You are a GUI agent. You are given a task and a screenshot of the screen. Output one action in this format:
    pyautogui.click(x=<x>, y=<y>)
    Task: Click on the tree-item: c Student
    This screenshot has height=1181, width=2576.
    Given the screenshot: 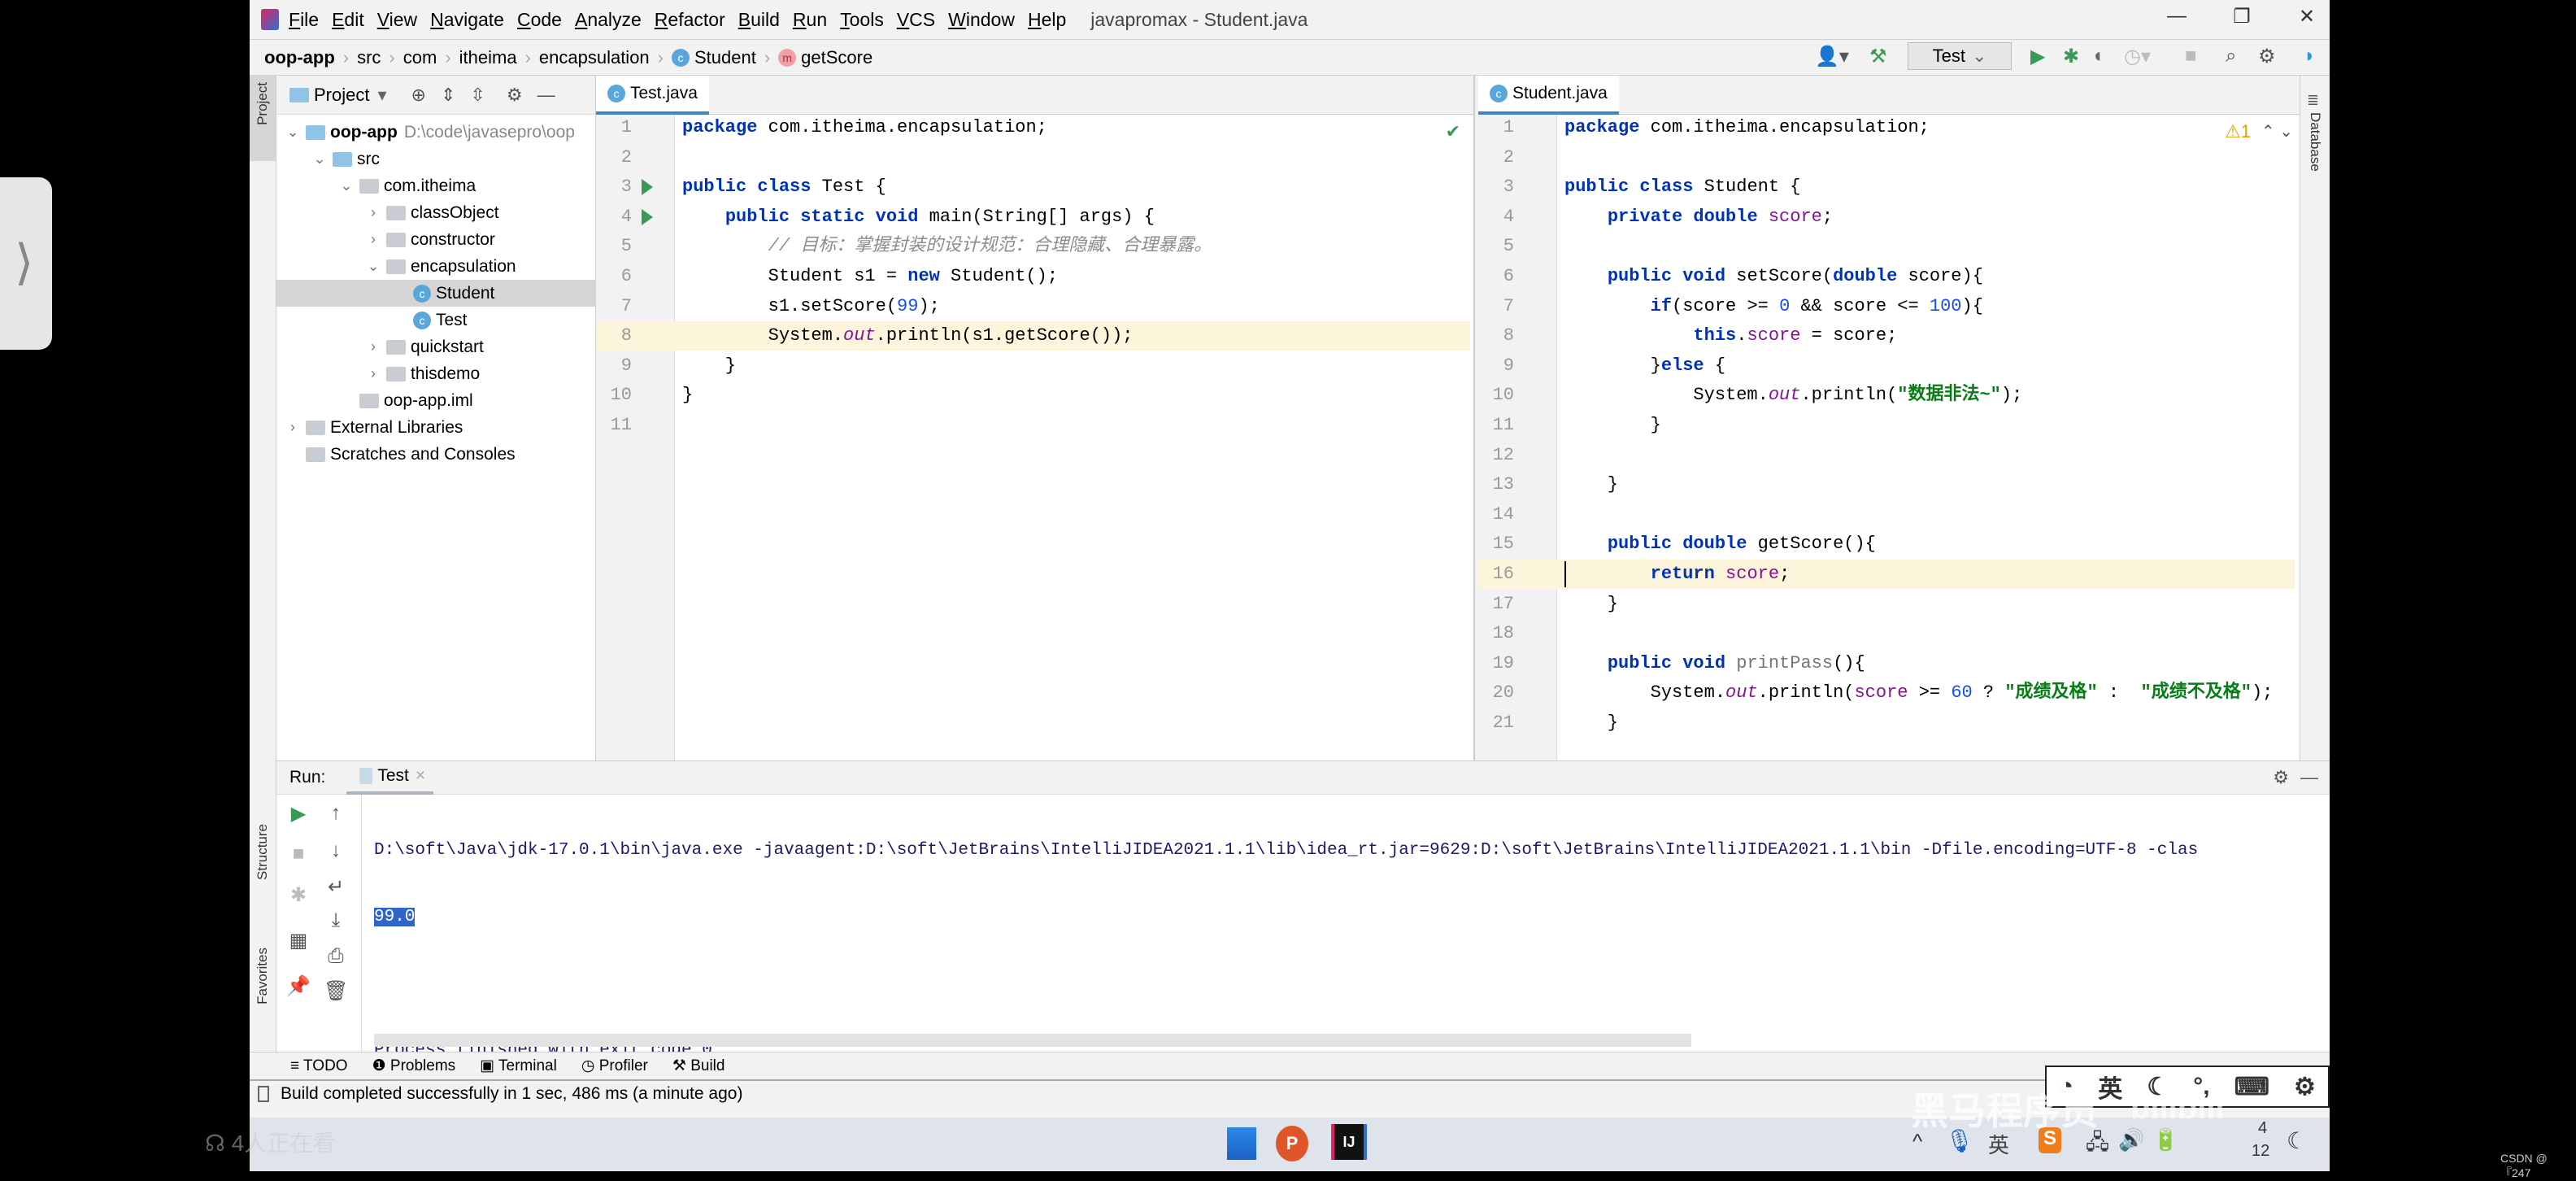 What is the action you would take?
    pyautogui.click(x=436, y=293)
    